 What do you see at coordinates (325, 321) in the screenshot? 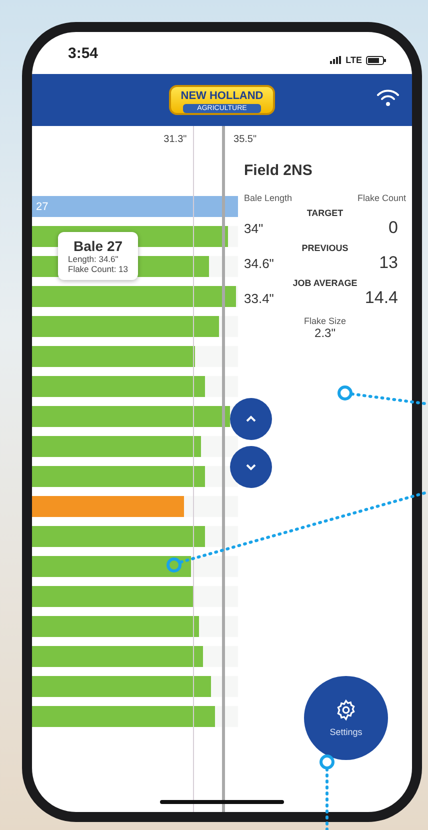
I see `flake-size-label: Flake Size` at bounding box center [325, 321].